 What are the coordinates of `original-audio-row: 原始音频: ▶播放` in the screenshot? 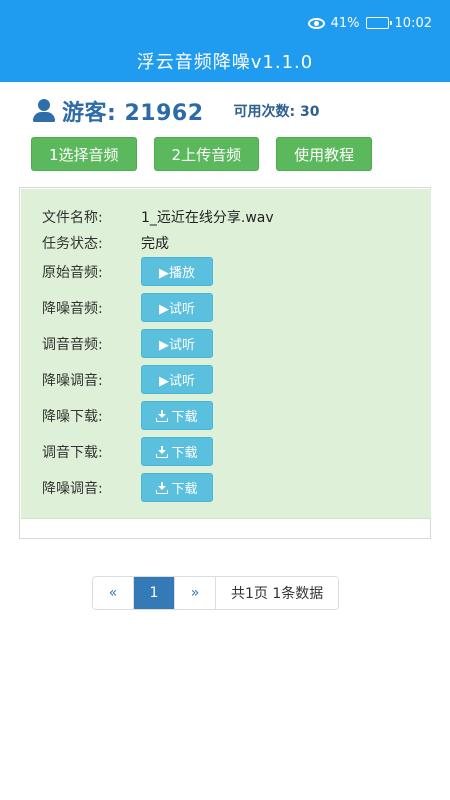 It's located at (127, 271).